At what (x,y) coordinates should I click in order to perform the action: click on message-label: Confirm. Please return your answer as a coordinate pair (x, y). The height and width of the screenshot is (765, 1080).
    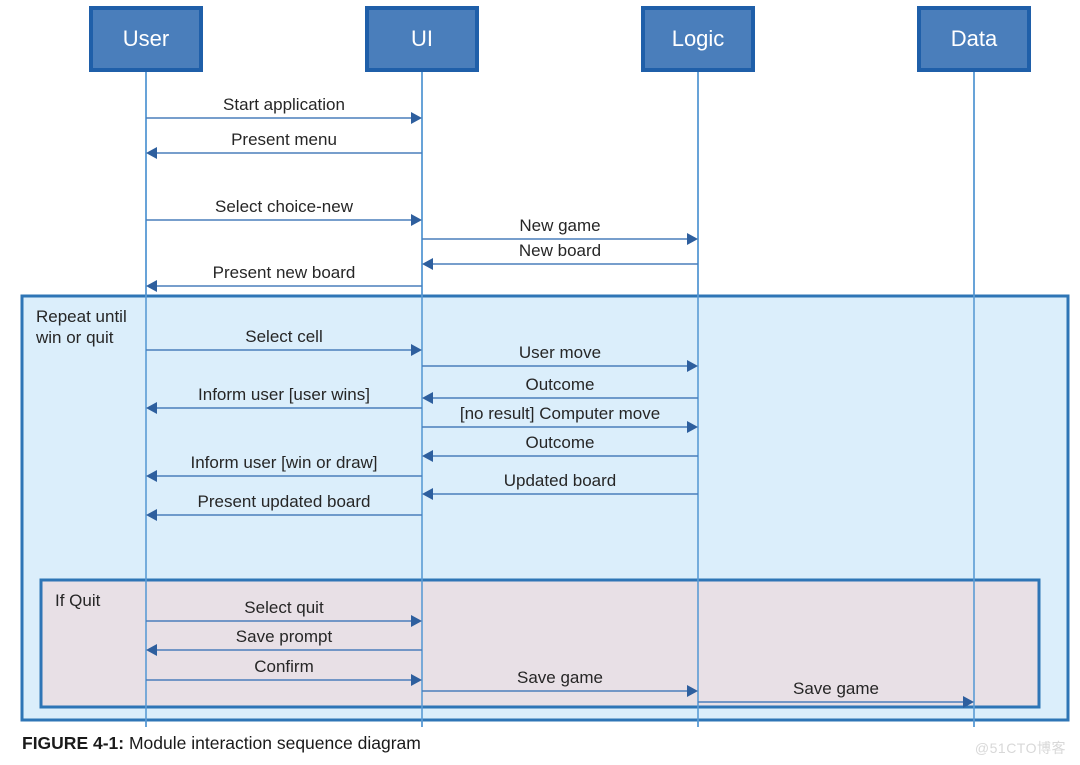
    Looking at the image, I should click on (284, 666).